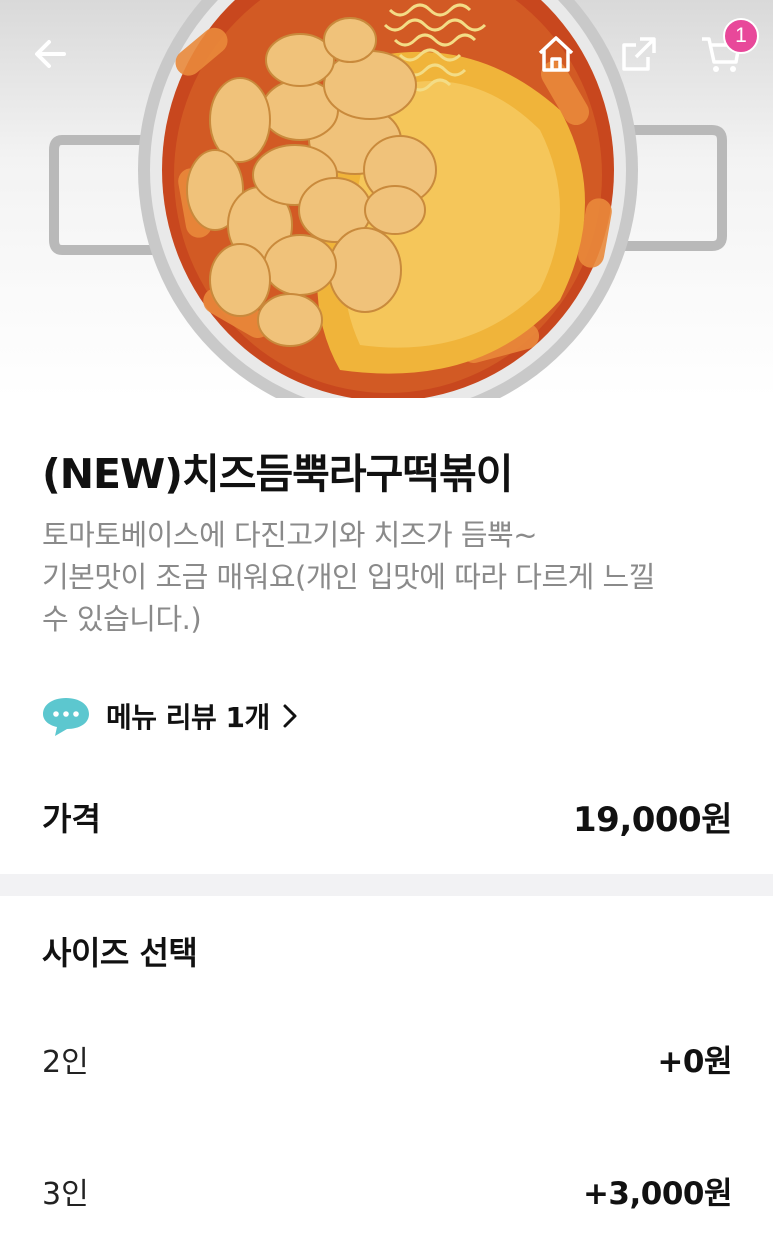  What do you see at coordinates (278, 474) in the screenshot?
I see `product-title: (NEW)치즈듬뿍라구떡볶이` at bounding box center [278, 474].